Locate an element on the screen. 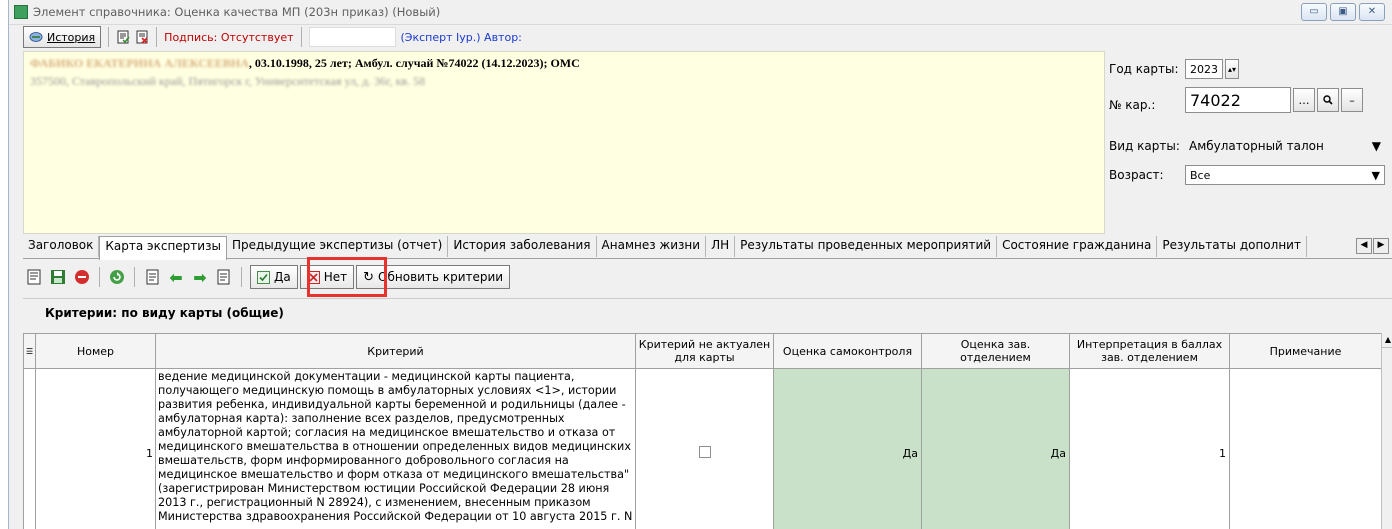 The image size is (1392, 529). move-left-doc-icon is located at coordinates (152, 277).